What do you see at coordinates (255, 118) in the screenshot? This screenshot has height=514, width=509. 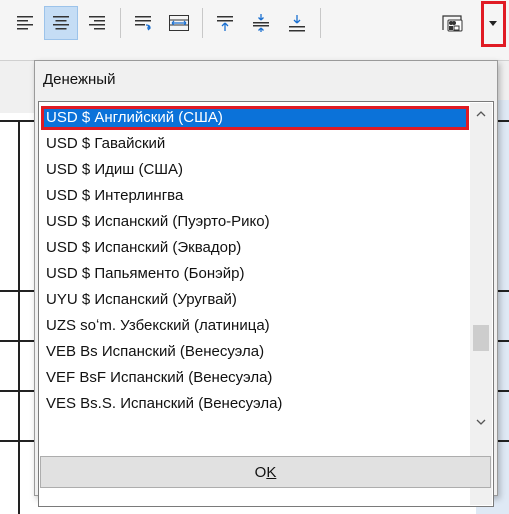 I see `currency-option-selected: USD $ Английский (США)` at bounding box center [255, 118].